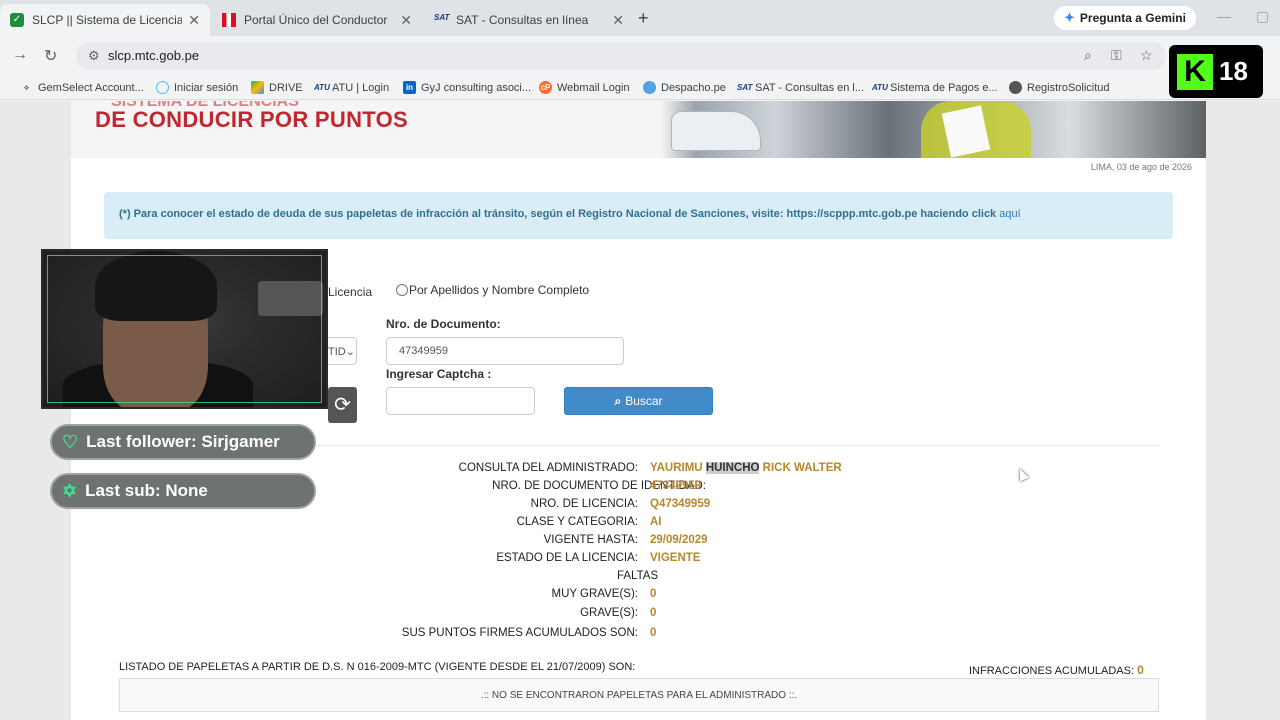 The image size is (1280, 720). What do you see at coordinates (317, 20) in the screenshot?
I see `tab-portal-conductor: Portal Único del Conductor ✕` at bounding box center [317, 20].